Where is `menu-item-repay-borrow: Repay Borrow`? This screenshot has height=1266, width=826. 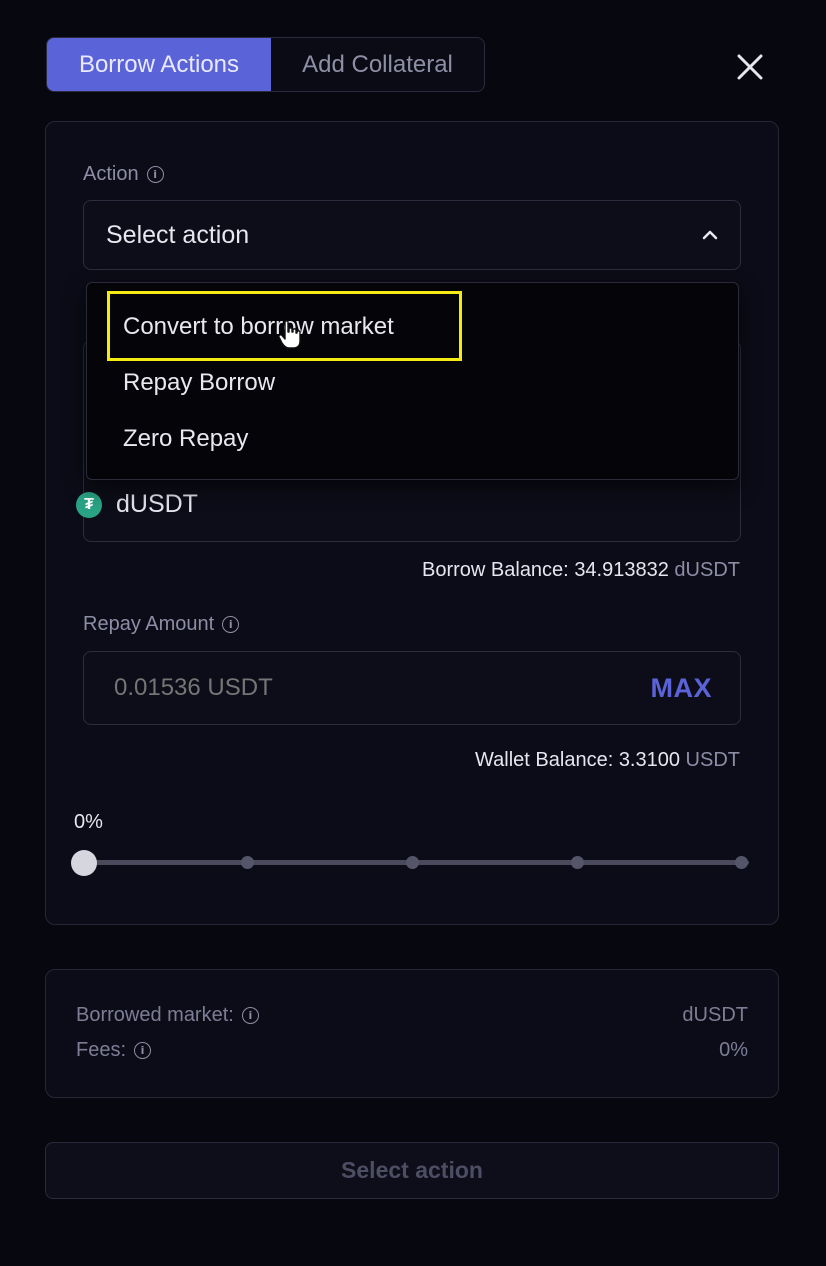 menu-item-repay-borrow: Repay Borrow is located at coordinates (199, 383).